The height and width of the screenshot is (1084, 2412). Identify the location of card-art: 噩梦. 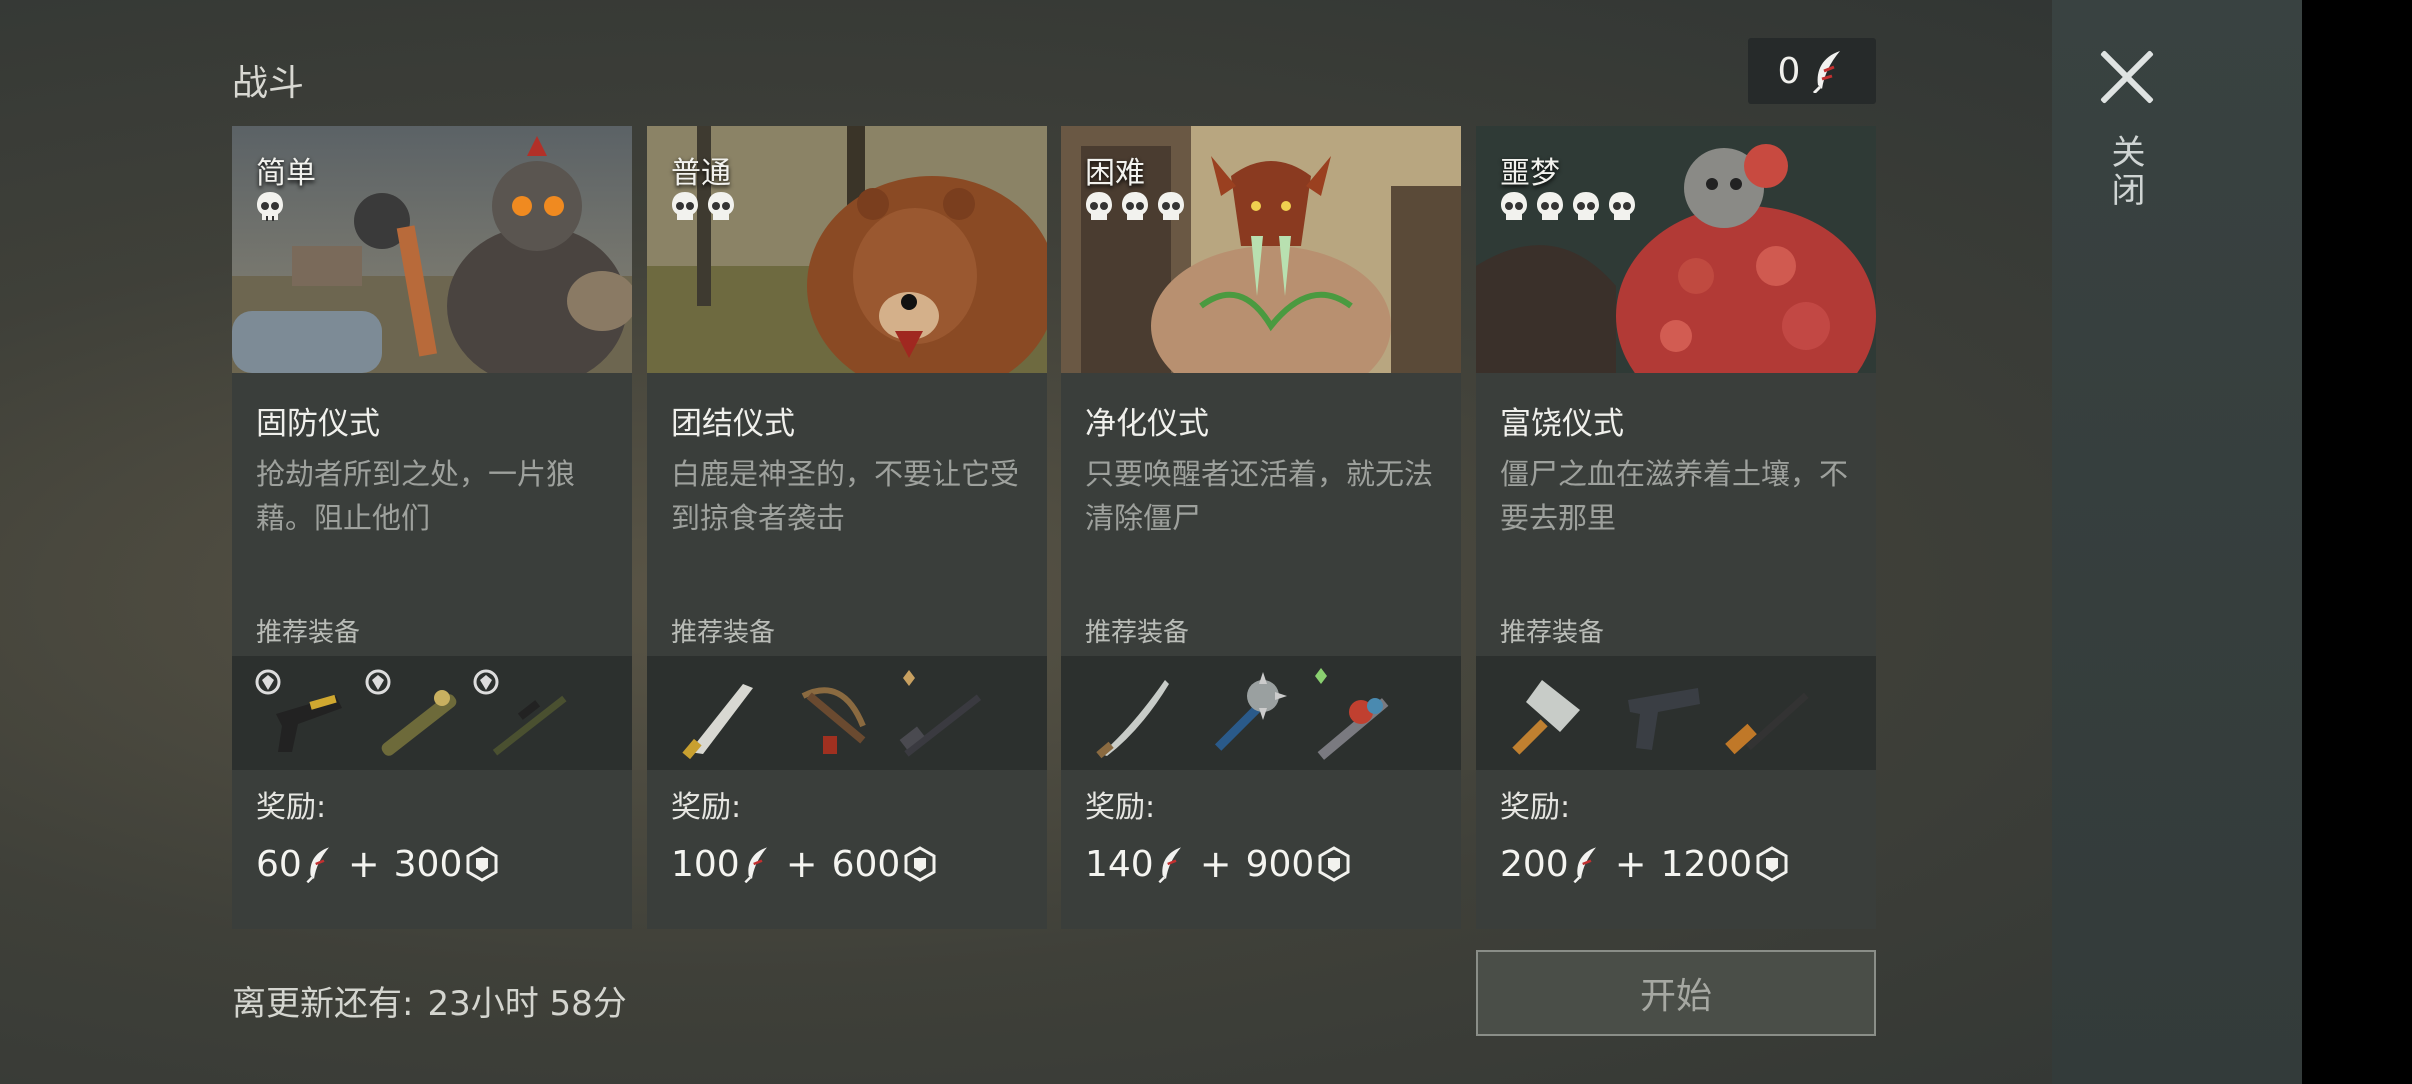
(1676, 249).